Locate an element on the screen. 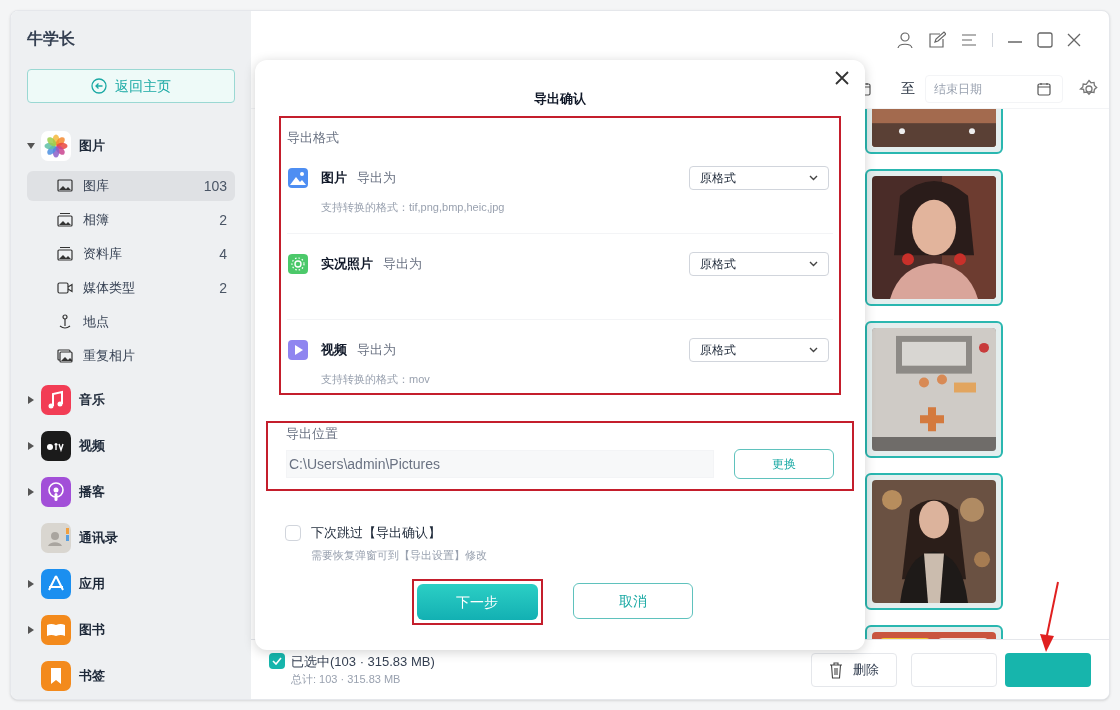 This screenshot has height=710, width=1120. format-hint: 支持转换的格式：mov is located at coordinates (375, 379).